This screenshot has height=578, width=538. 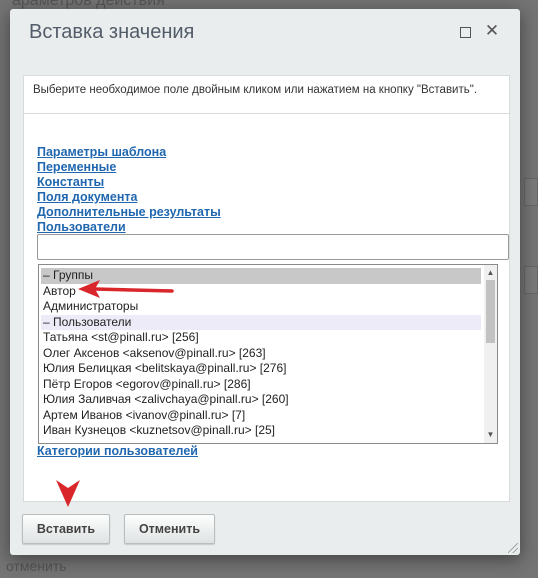 I want to click on link-template-params: Параметры шаблона, so click(x=129, y=152).